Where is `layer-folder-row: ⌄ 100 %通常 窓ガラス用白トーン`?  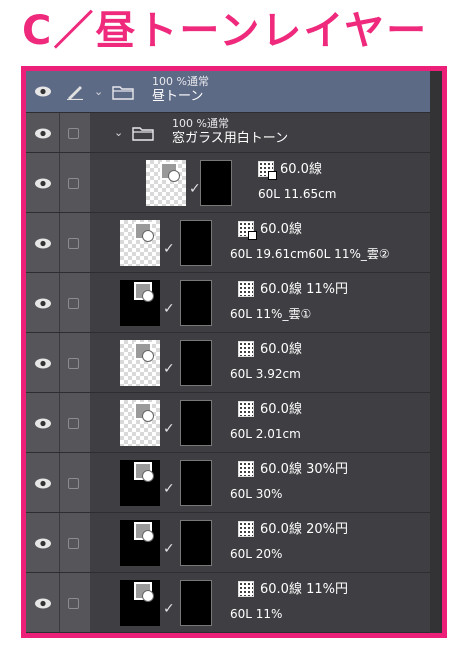 layer-folder-row: ⌄ 100 %通常 窓ガラス用白トーン is located at coordinates (228, 133).